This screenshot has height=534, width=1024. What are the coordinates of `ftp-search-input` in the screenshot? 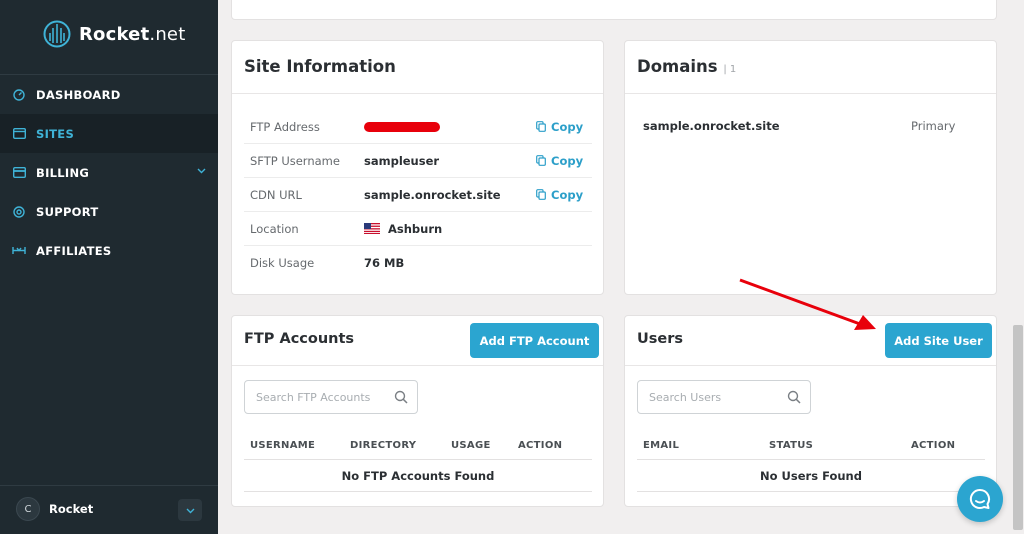 It's located at (310, 397).